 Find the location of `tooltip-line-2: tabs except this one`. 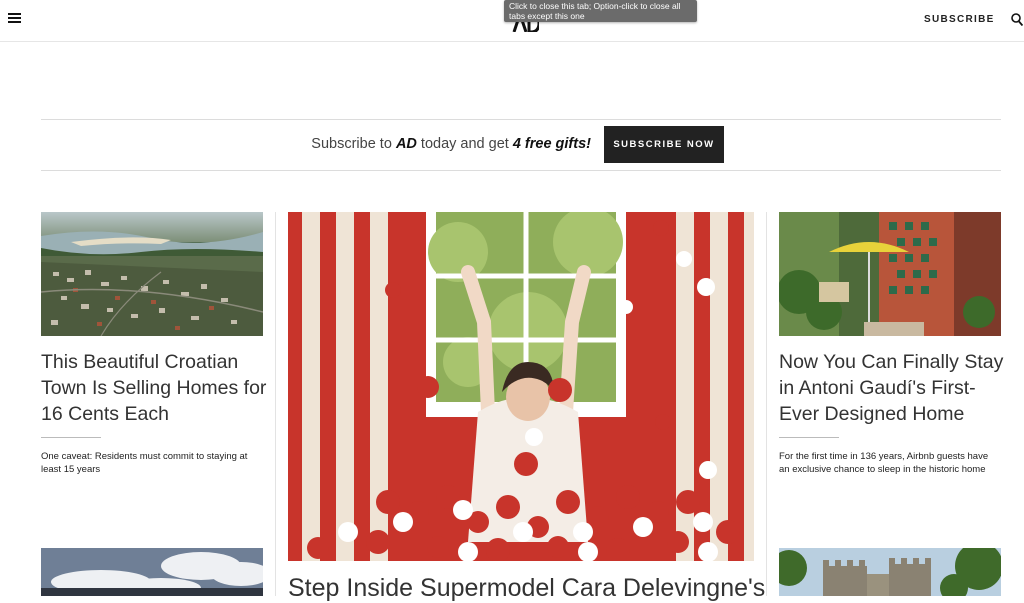

tooltip-line-2: tabs except this one is located at coordinates (547, 16).